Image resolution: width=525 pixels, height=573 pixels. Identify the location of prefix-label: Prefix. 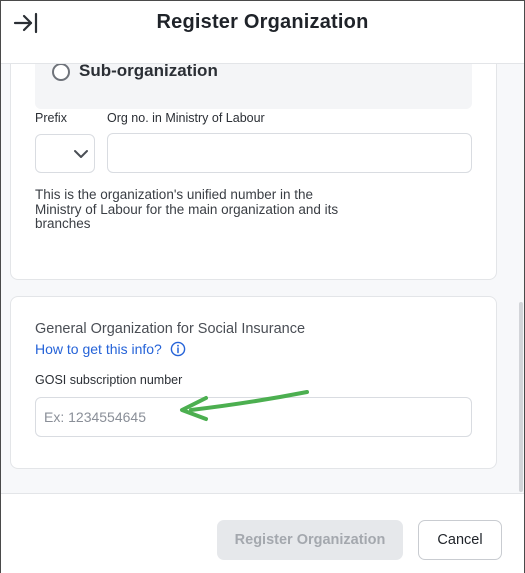
(51, 118).